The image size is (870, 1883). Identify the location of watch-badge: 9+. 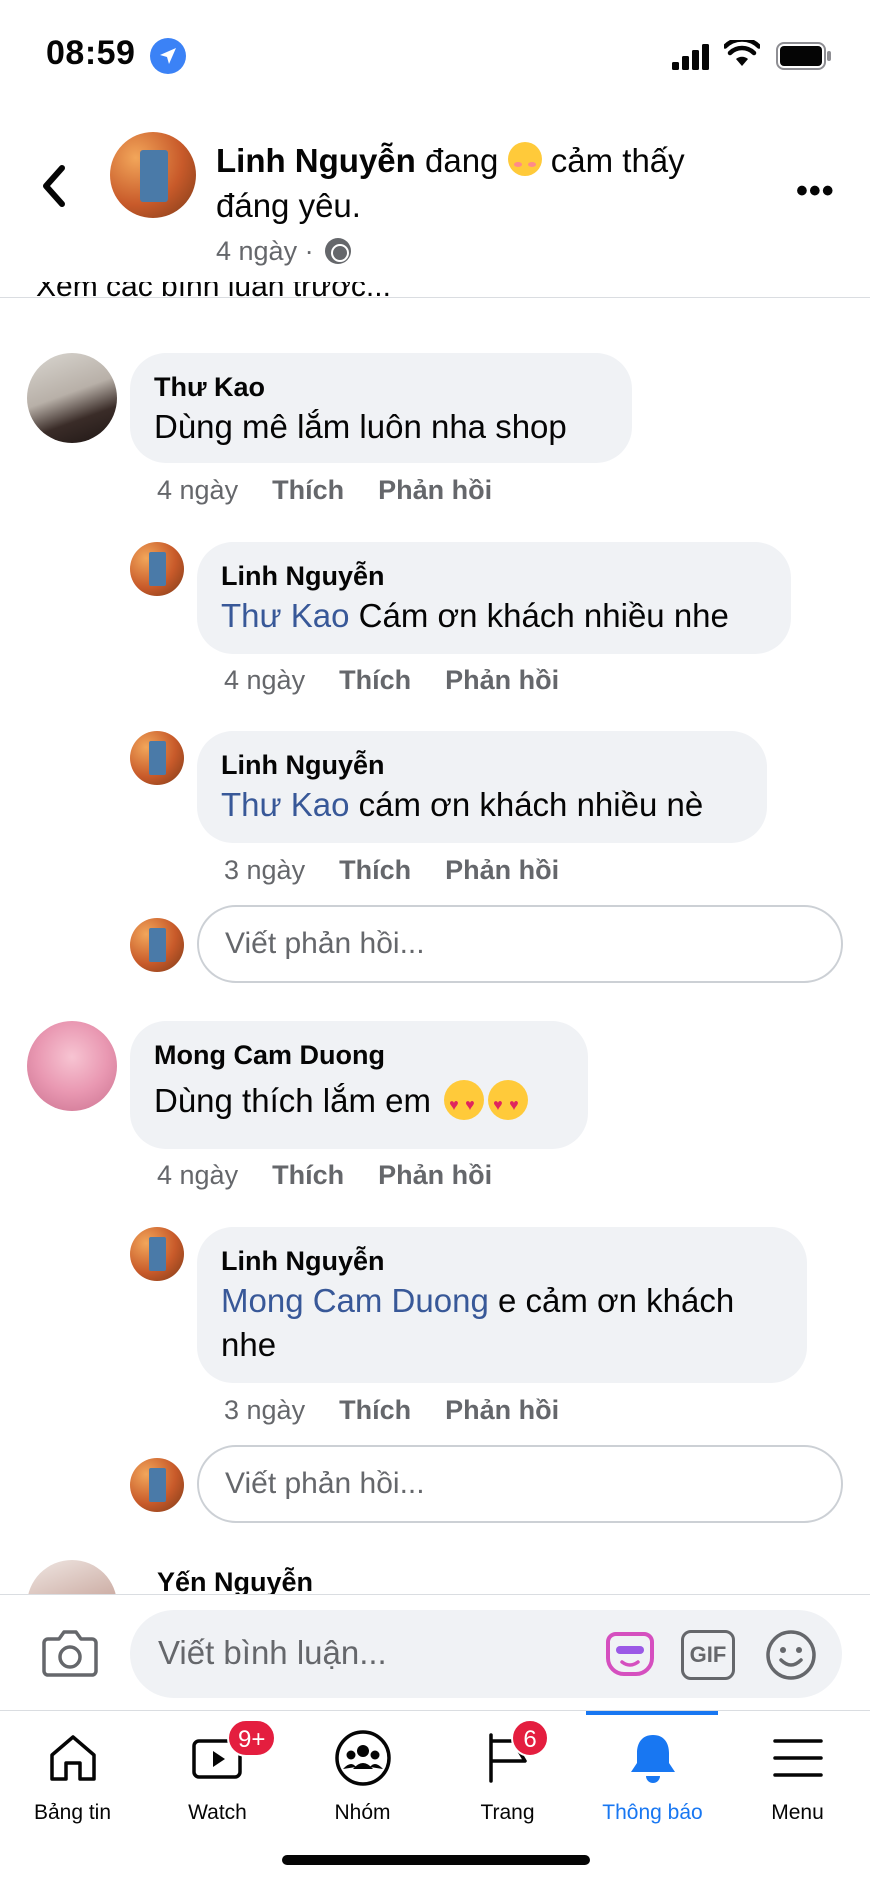
(252, 1738).